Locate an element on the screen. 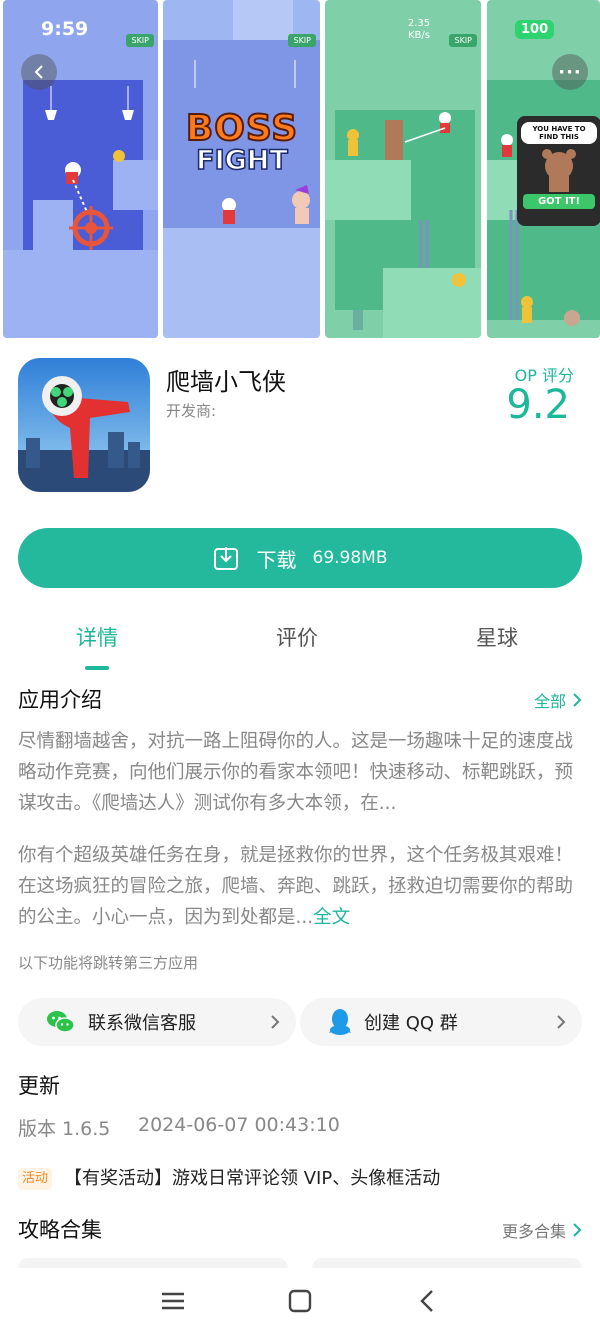 The height and width of the screenshot is (1333, 600). third-party-note: 以下功能将跳转第三方应用 is located at coordinates (108, 963).